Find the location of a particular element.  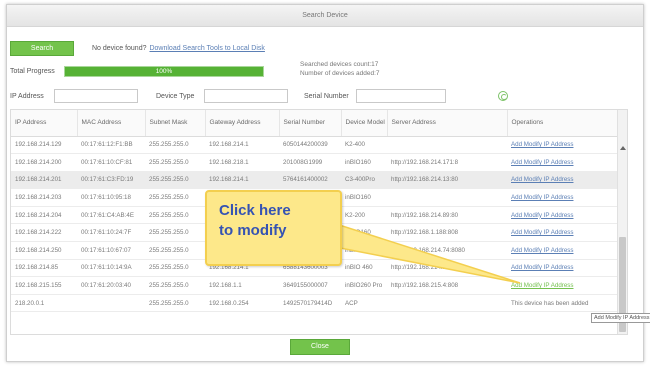

col-header-operations: Operations is located at coordinates (563, 123).